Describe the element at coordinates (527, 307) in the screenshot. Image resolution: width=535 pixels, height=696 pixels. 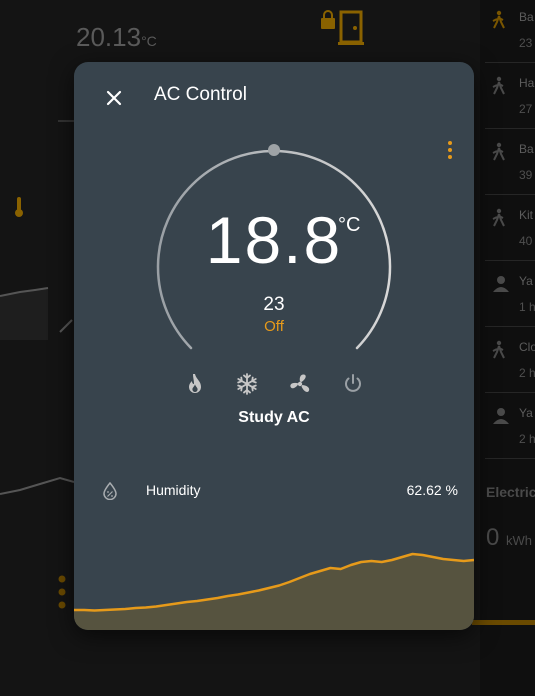
I see `background-row-value: 1 h` at that location.